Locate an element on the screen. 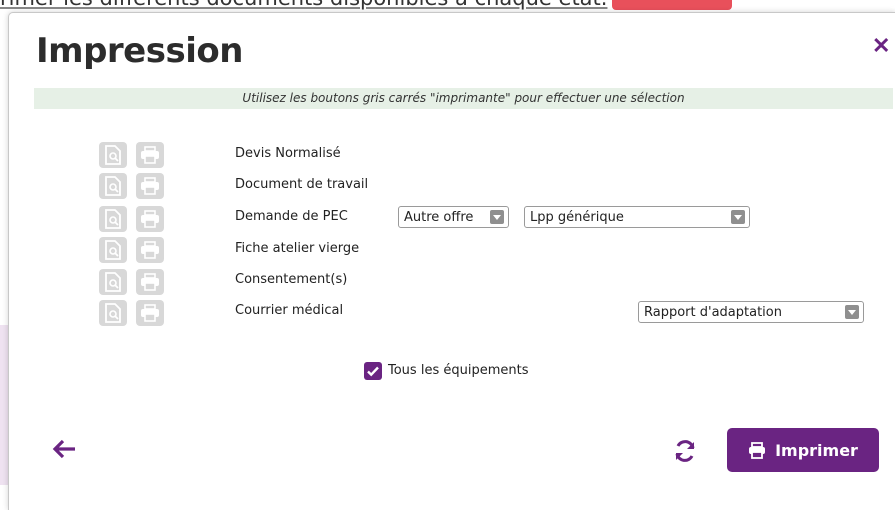 Image resolution: width=895 pixels, height=510 pixels. all-equipment-label: Tous les équipements is located at coordinates (458, 370).